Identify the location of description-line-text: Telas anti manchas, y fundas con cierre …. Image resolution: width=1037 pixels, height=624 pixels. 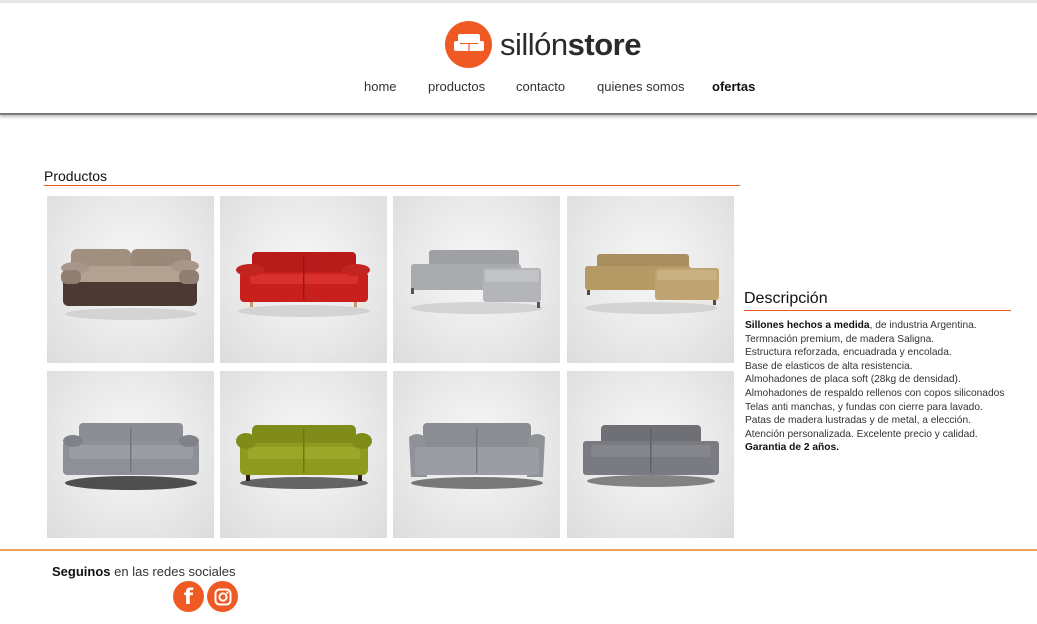
(864, 407).